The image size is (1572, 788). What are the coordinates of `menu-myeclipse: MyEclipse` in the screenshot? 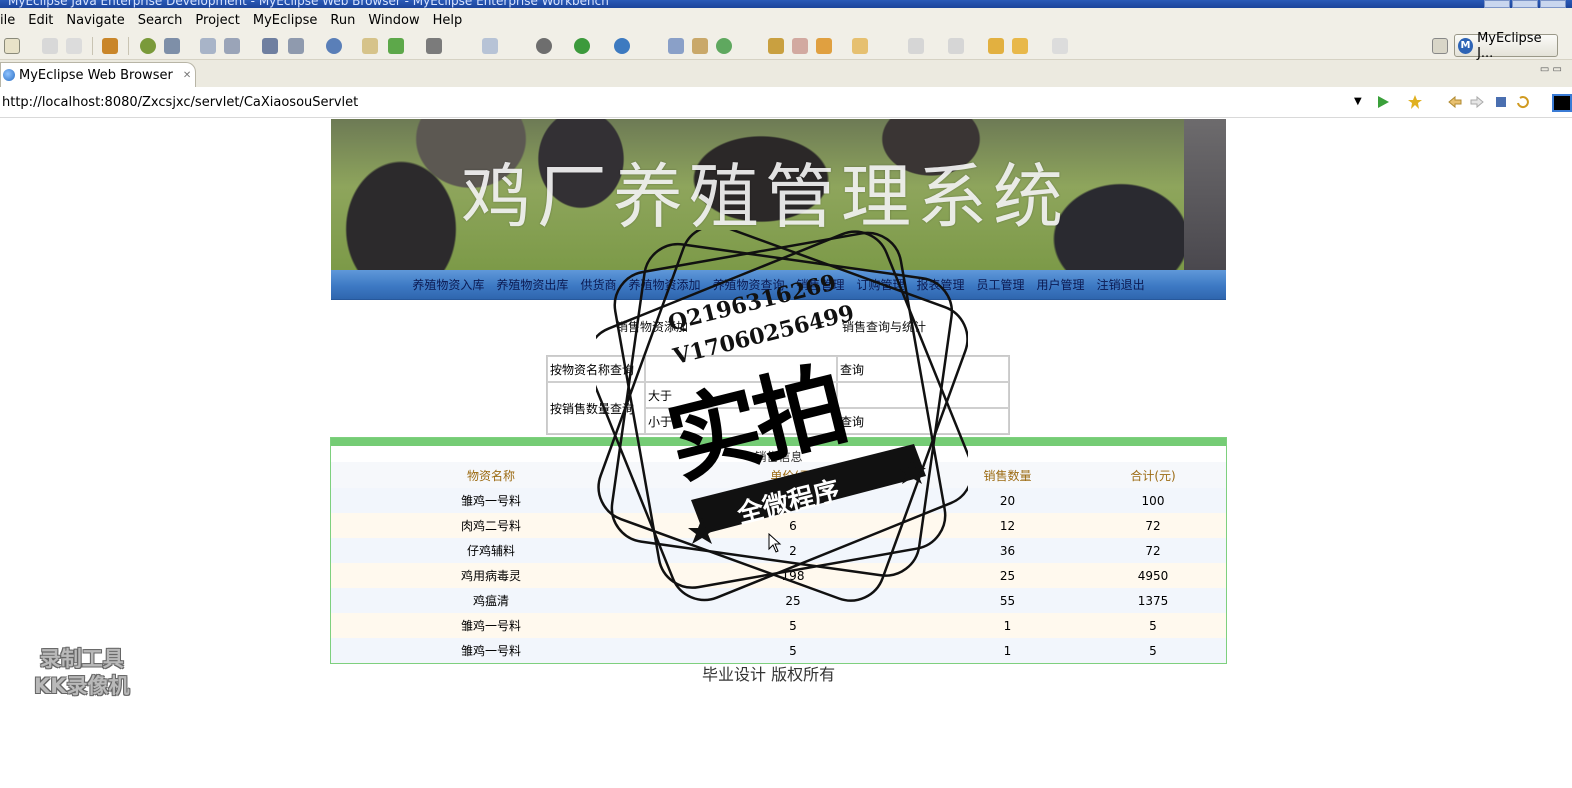 It's located at (285, 20).